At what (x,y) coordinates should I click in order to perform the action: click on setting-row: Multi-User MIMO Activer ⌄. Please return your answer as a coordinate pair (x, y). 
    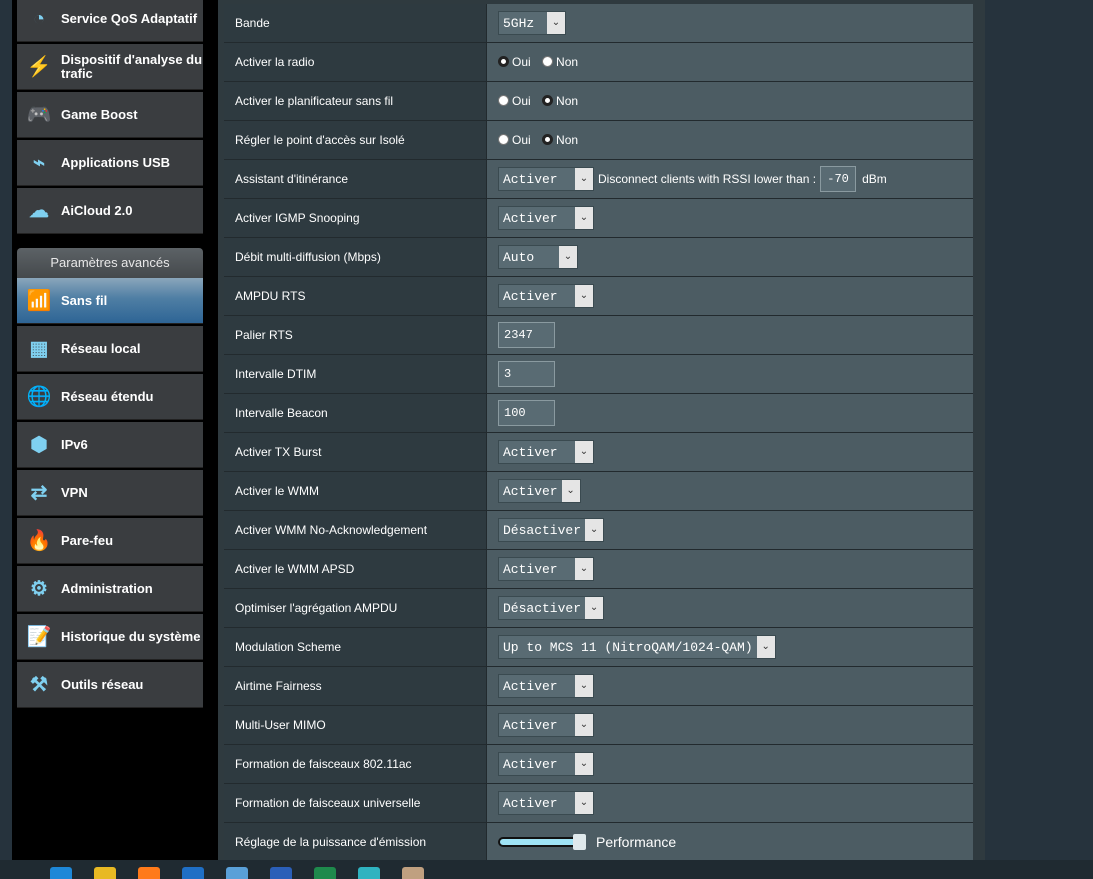
    Looking at the image, I should click on (598, 725).